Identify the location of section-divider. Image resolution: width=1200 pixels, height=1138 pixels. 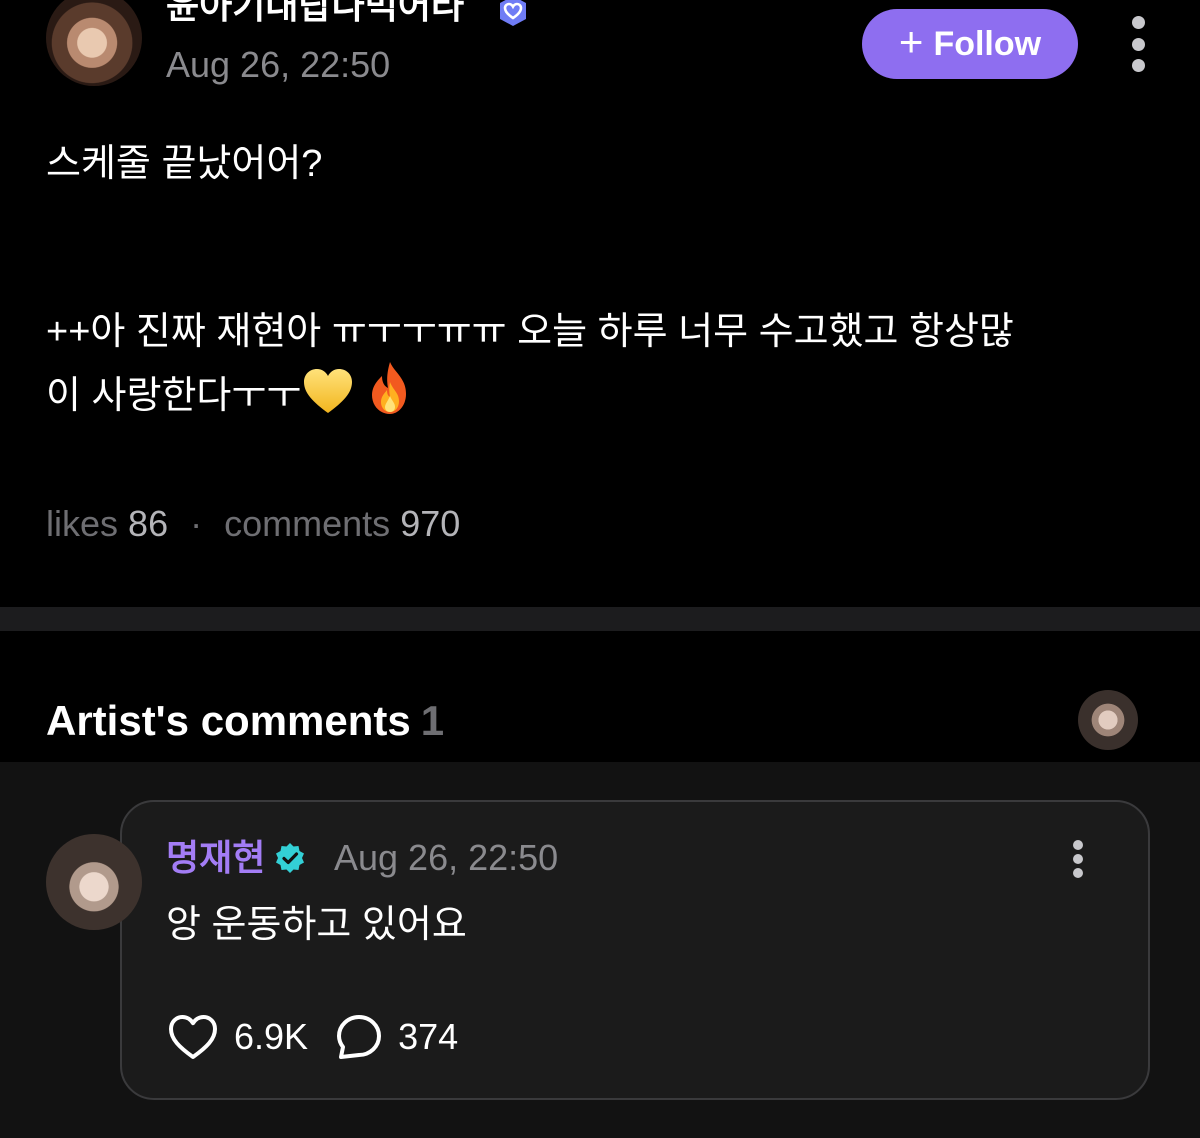
(600, 619).